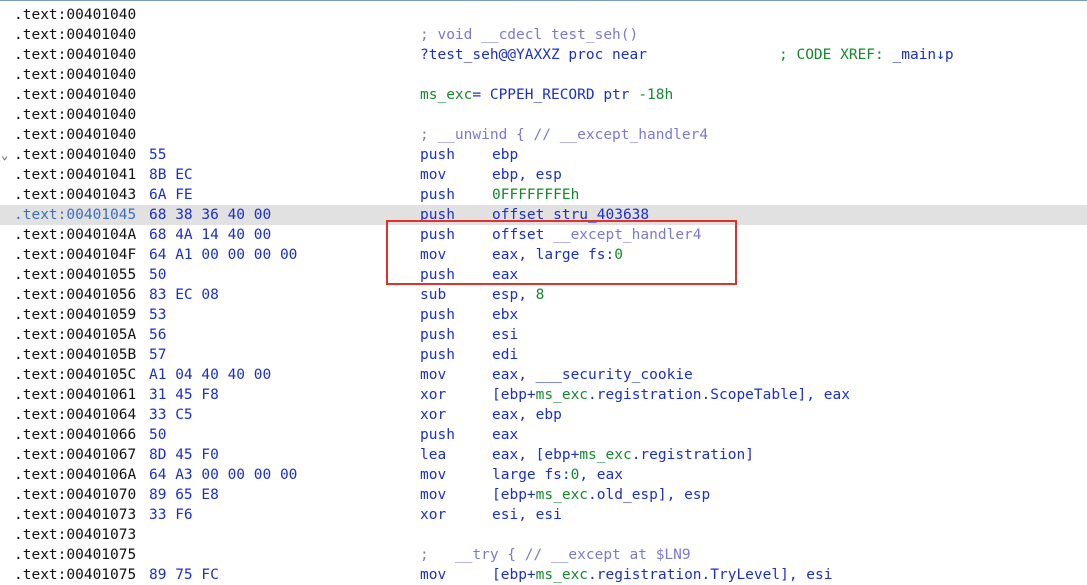 The image size is (1087, 585). What do you see at coordinates (570, 215) in the screenshot?
I see `instruction-operands: offset stru_403638` at bounding box center [570, 215].